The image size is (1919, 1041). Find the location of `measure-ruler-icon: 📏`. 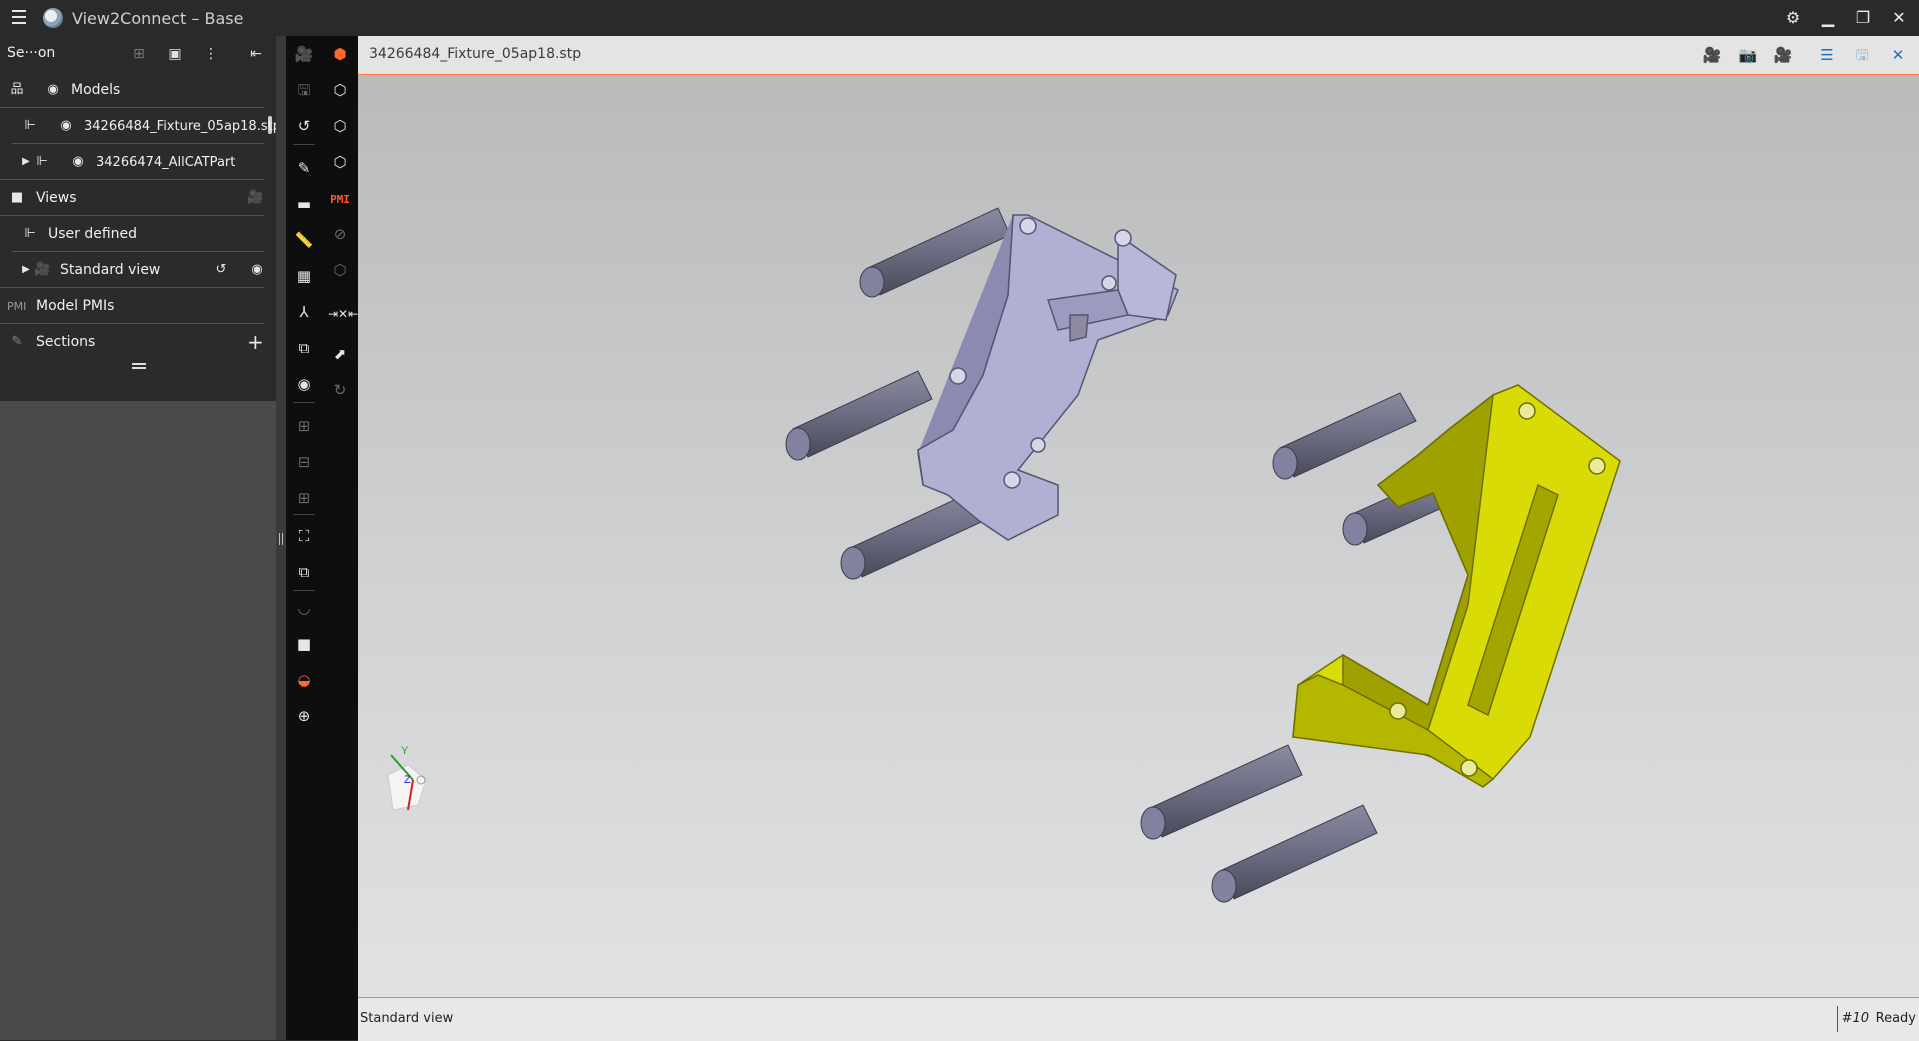

measure-ruler-icon: 📏 is located at coordinates (304, 240).